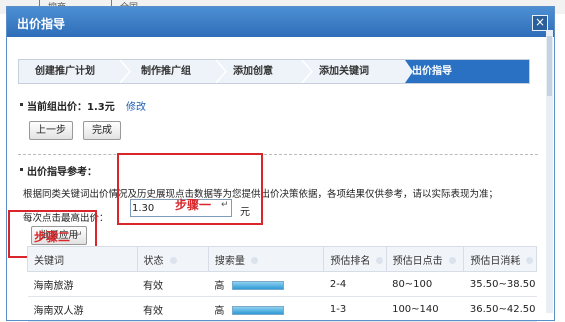 This screenshot has width=565, height=322. I want to click on current-bid-label: 当前组出价：1.3元, so click(71, 107).